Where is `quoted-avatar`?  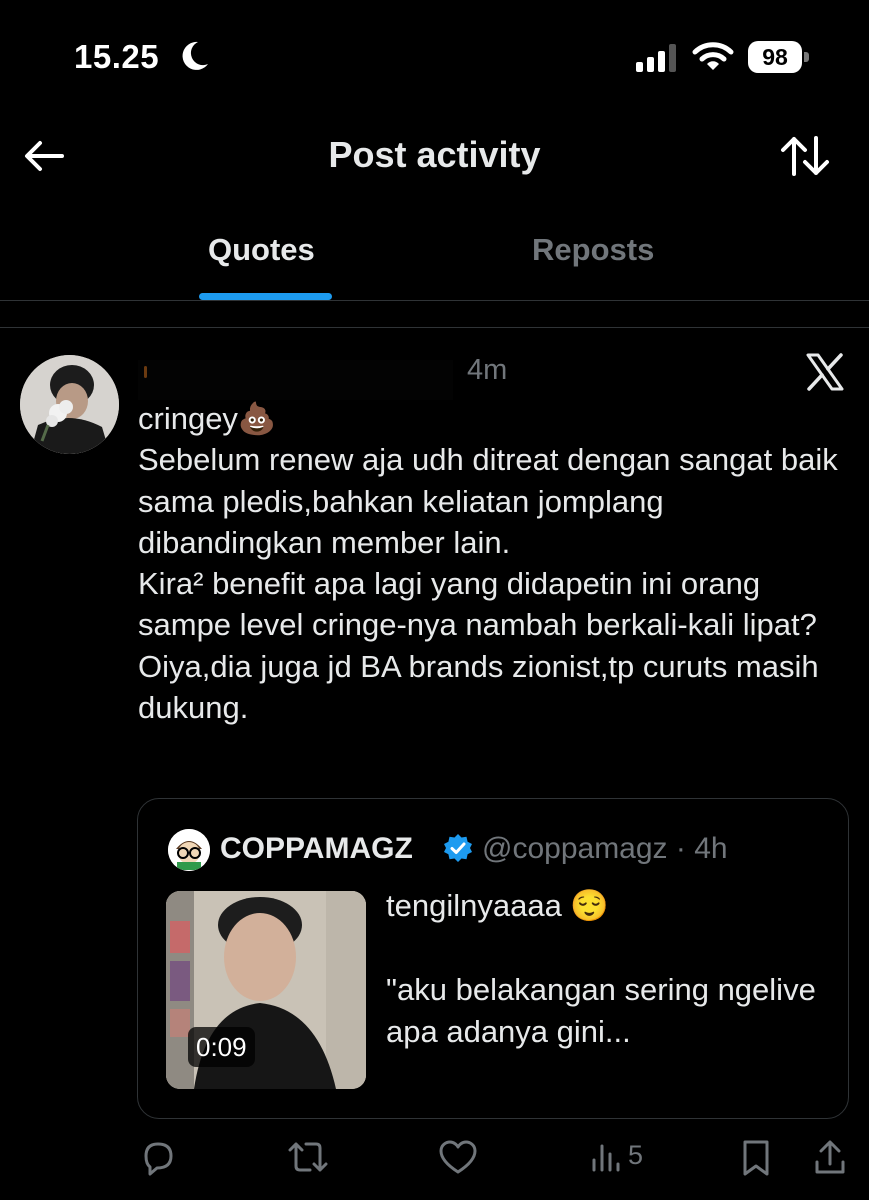
quoted-avatar is located at coordinates (189, 850).